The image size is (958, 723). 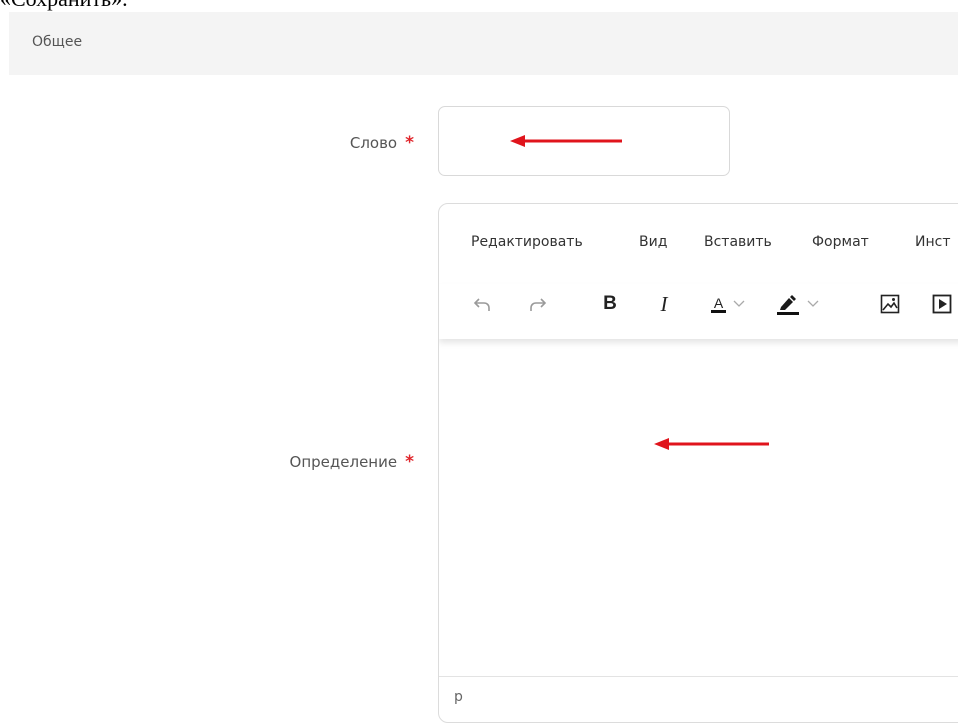 I want to click on word-label-row: Слово *, so click(x=382, y=143).